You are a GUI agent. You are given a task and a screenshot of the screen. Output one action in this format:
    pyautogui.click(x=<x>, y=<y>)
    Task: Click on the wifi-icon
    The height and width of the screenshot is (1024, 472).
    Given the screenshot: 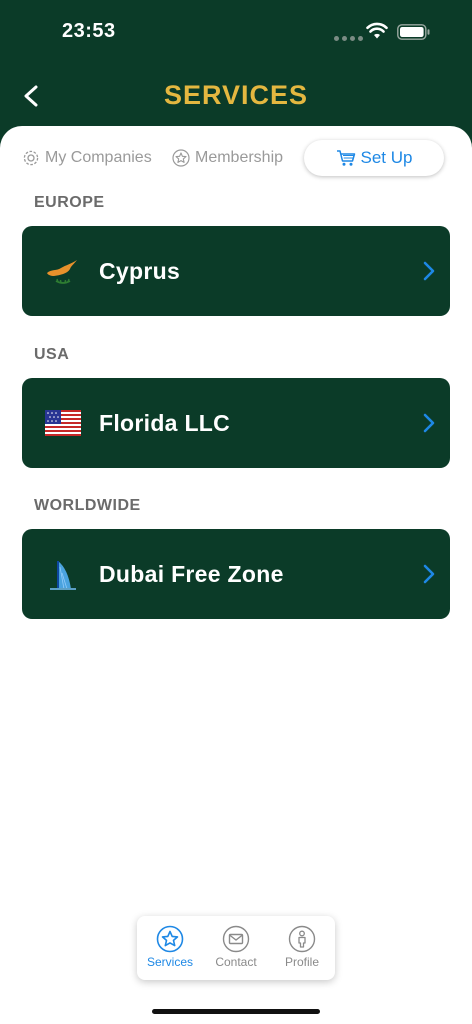 What is the action you would take?
    pyautogui.click(x=377, y=30)
    